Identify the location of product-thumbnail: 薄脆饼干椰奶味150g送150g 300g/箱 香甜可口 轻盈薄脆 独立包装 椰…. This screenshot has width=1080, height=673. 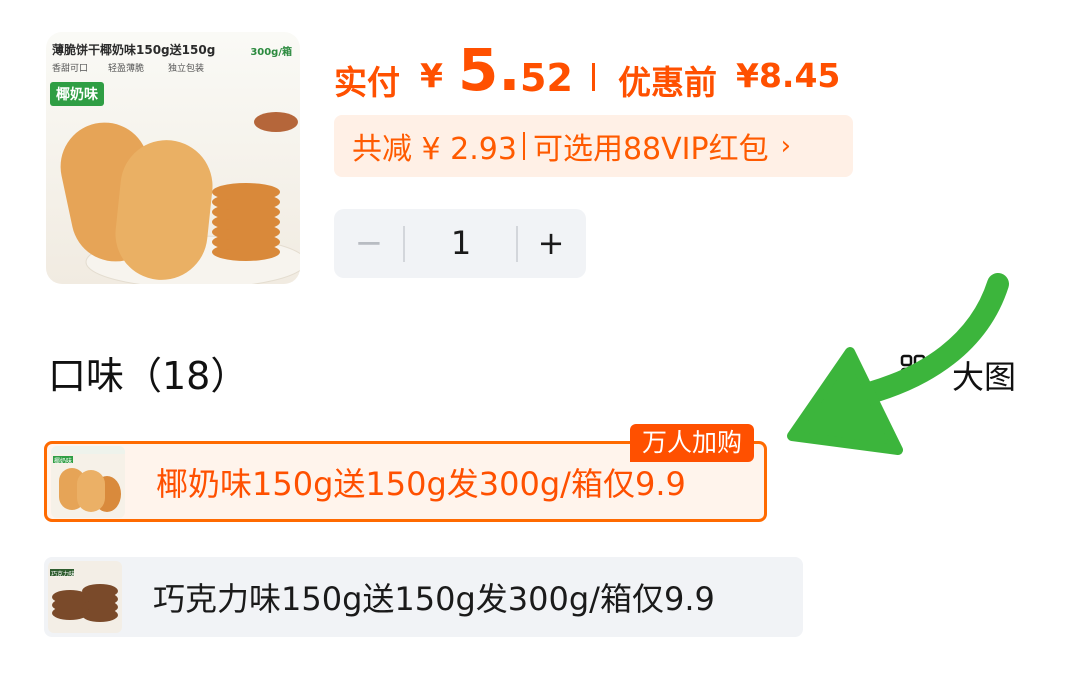
(173, 158).